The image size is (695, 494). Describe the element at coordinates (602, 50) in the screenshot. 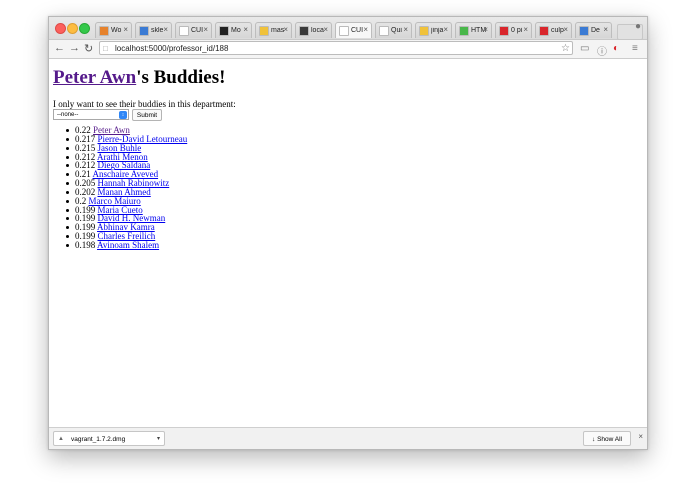

I see `info-icon: ⓘ` at that location.